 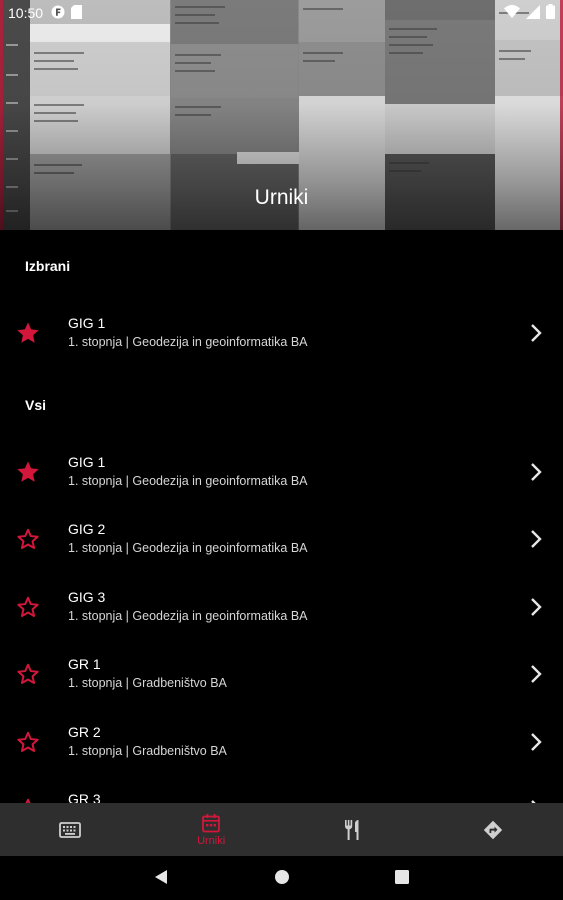 I want to click on list-item: GR 2 1. stopnja | Gradbeništvo BA, so click(x=281, y=747).